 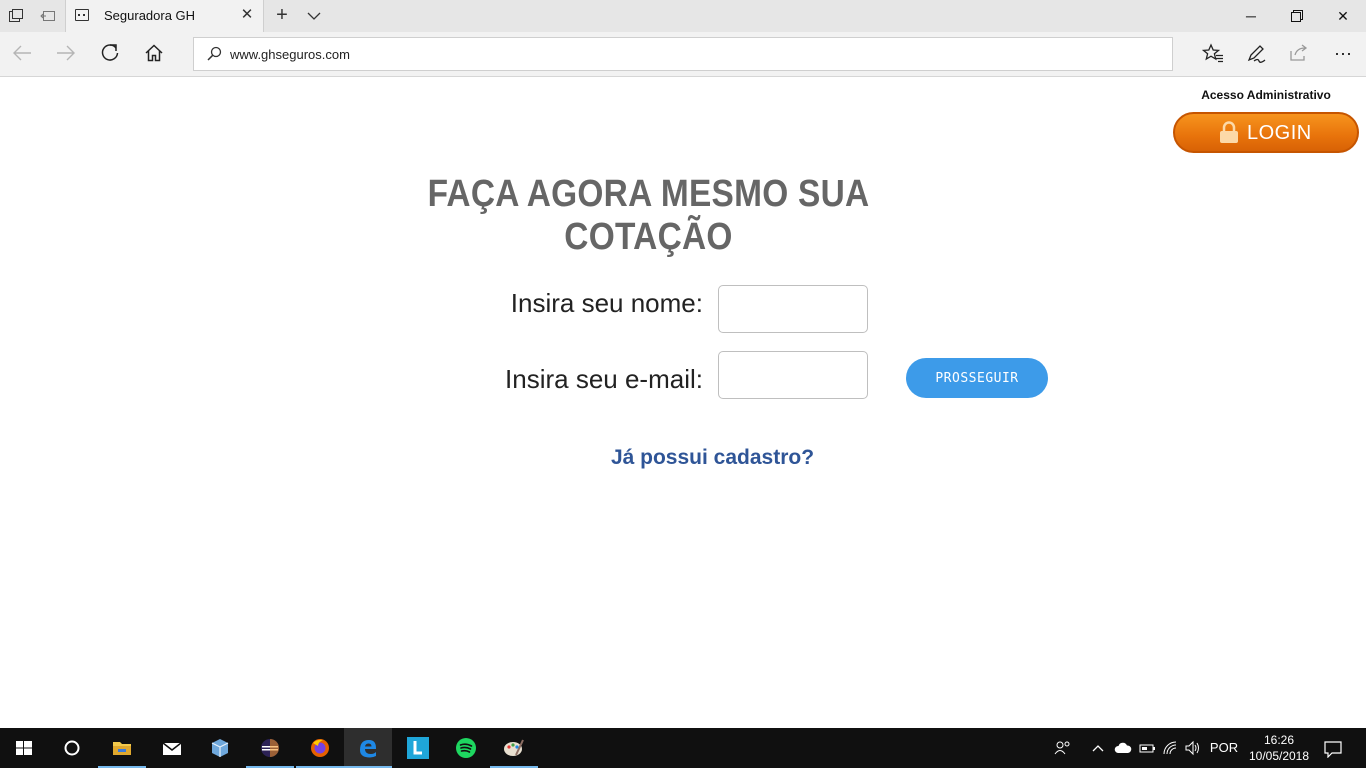 What do you see at coordinates (247, 15) in the screenshot?
I see `close-tab-icon: ✕` at bounding box center [247, 15].